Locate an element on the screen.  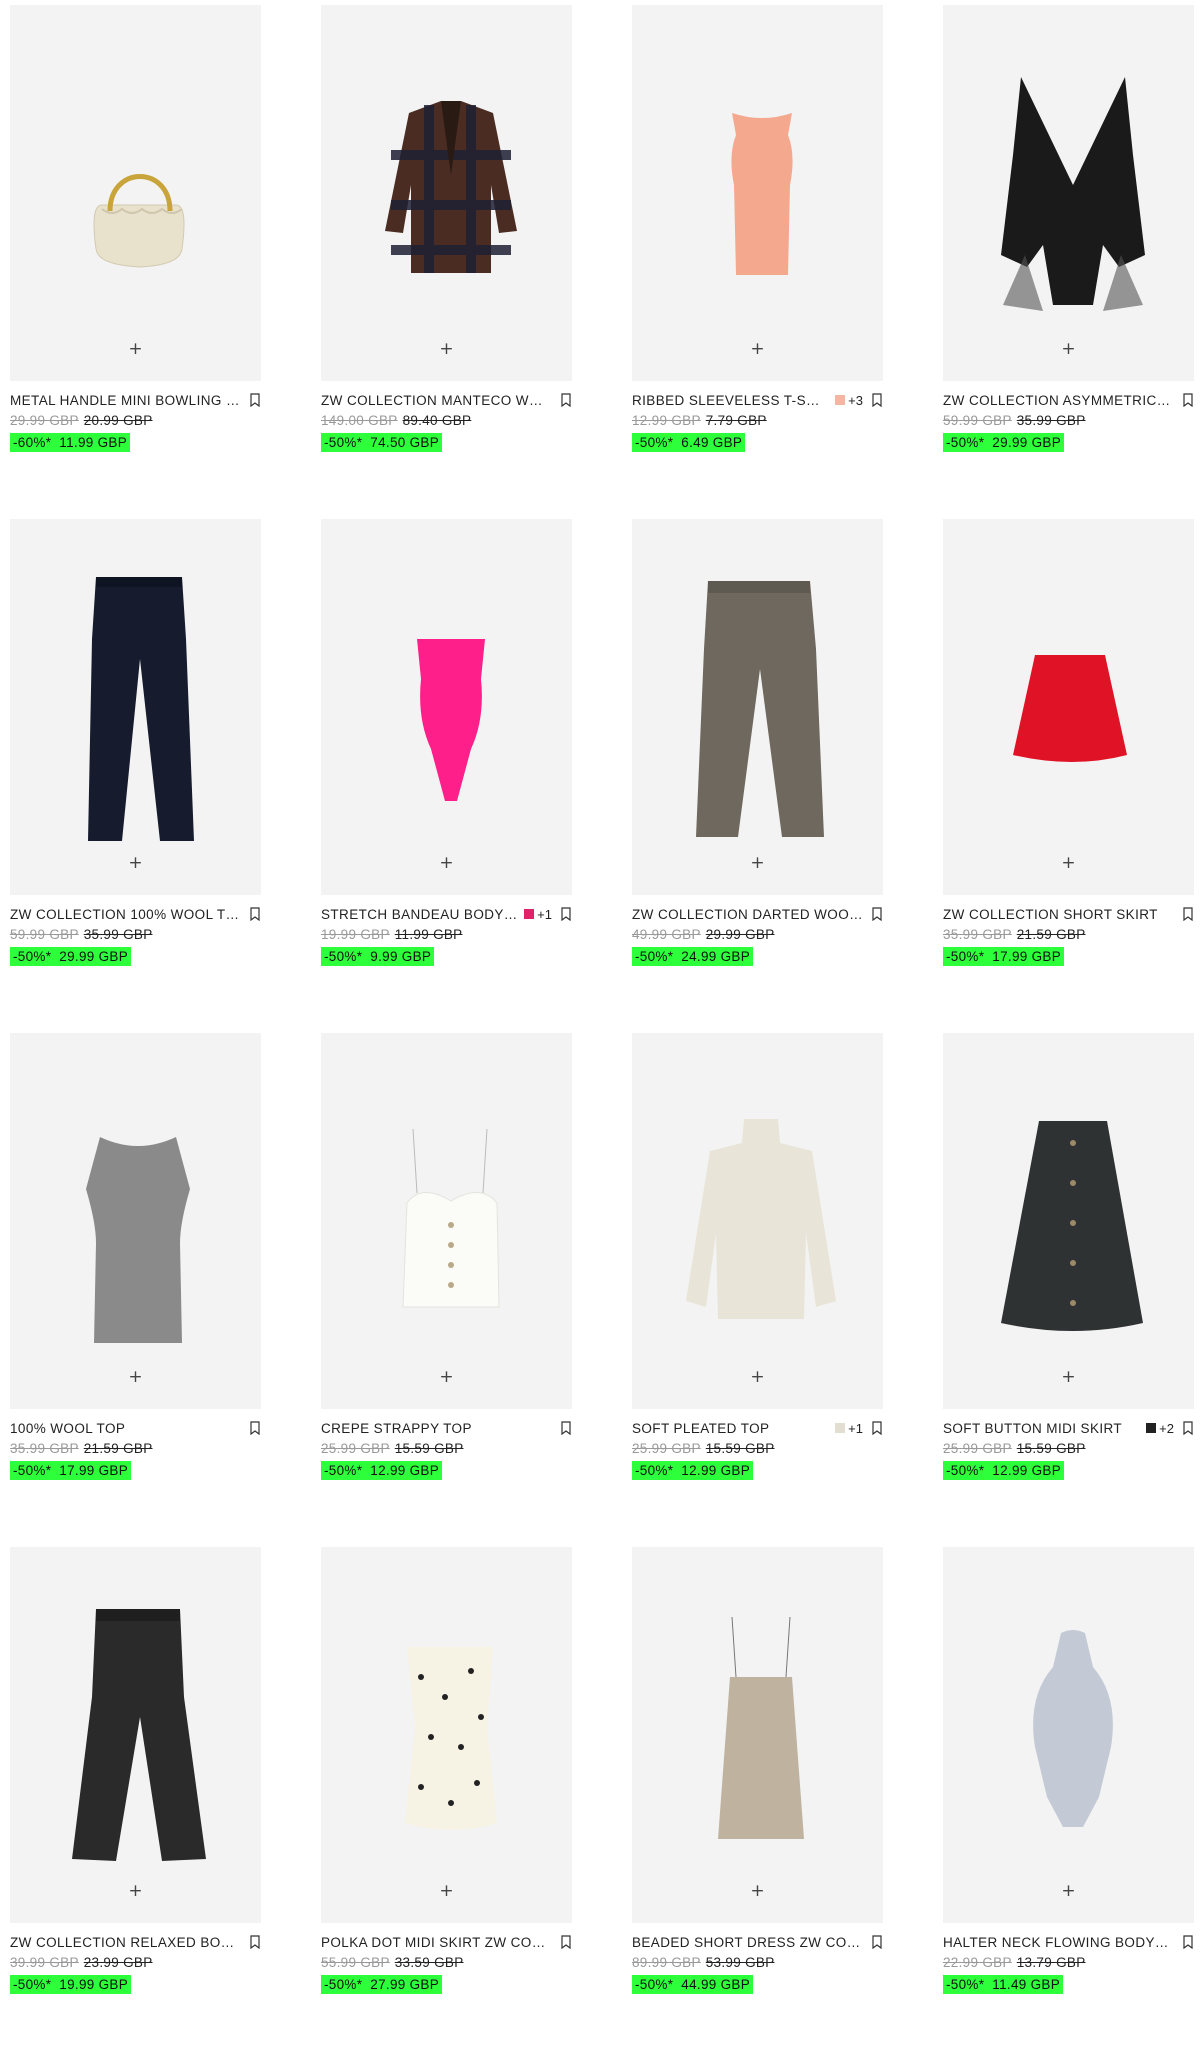
product-name: BEADED SHORT DRESS ZW COLLECTION is located at coordinates (747, 1942).